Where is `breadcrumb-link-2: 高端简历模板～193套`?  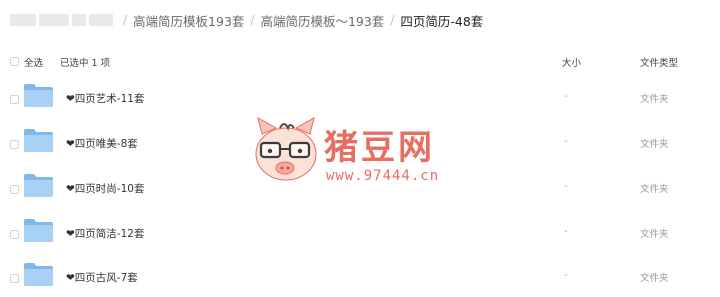
breadcrumb-link-2: 高端简历模板～193套 is located at coordinates (322, 20).